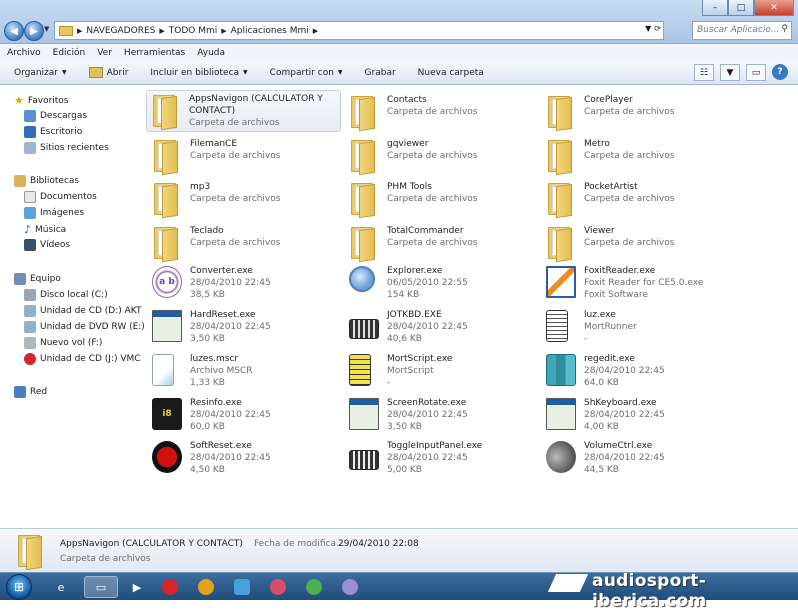  Describe the element at coordinates (741, 8) in the screenshot. I see `maximize-button: □` at that location.